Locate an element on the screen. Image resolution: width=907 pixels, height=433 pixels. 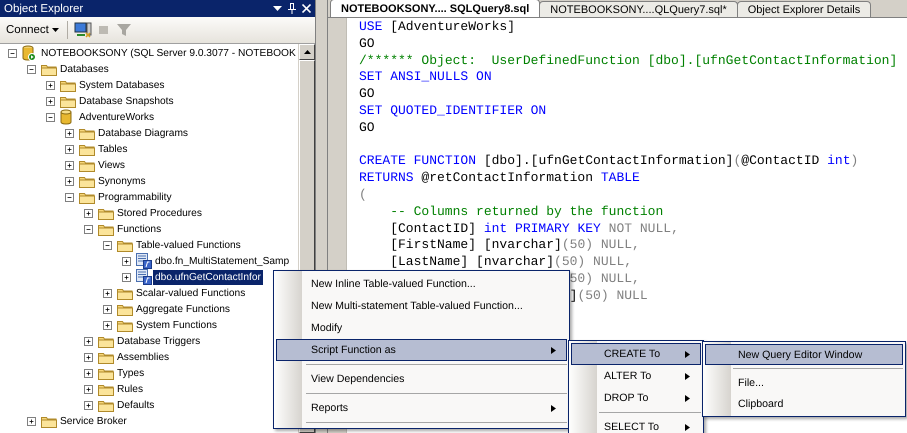
up-arrow-icon is located at coordinates (307, 52).